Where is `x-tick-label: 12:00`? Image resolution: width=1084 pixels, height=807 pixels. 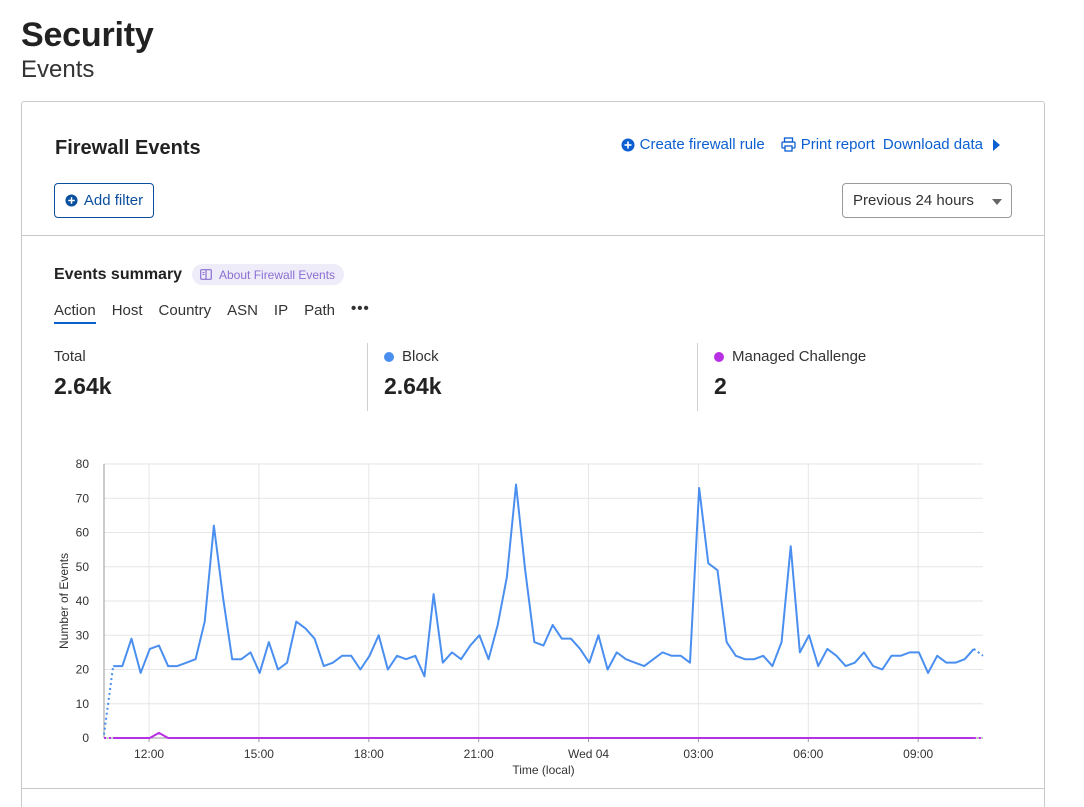 x-tick-label: 12:00 is located at coordinates (149, 754).